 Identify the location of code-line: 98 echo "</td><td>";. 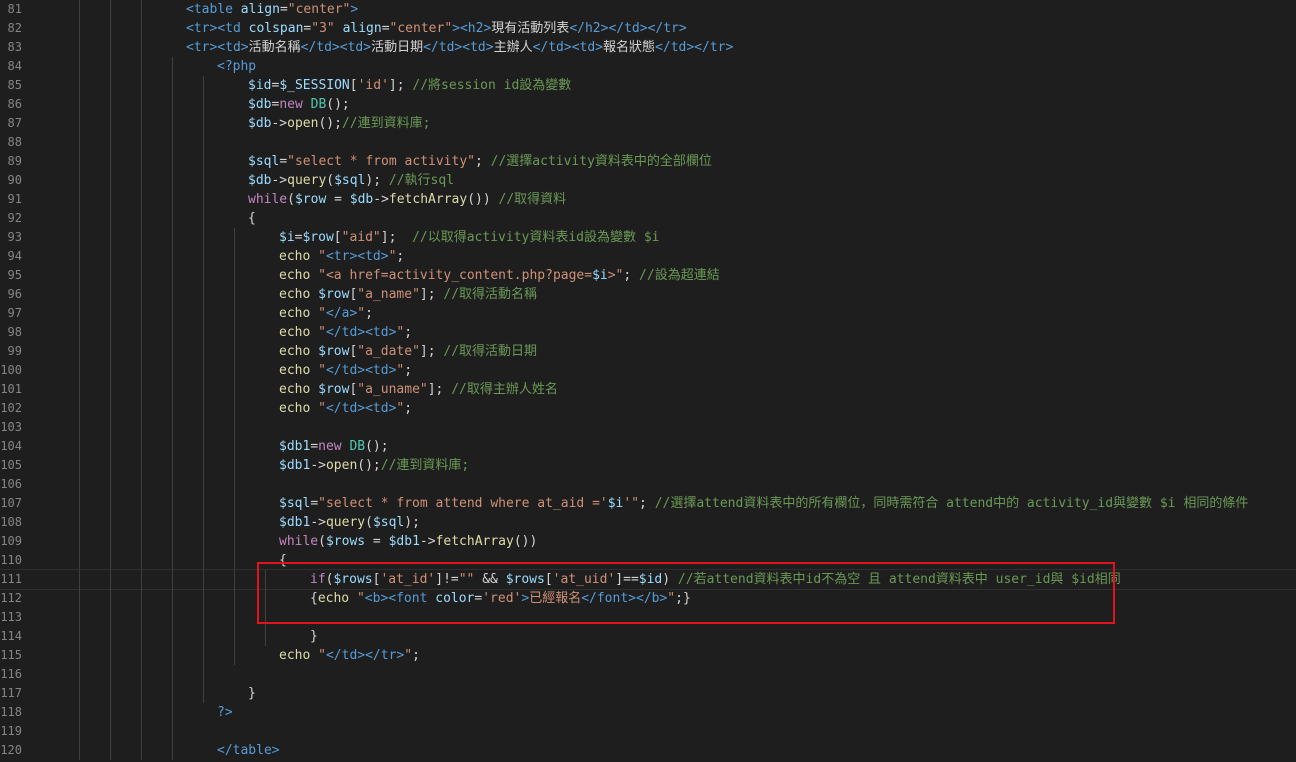
(648, 332).